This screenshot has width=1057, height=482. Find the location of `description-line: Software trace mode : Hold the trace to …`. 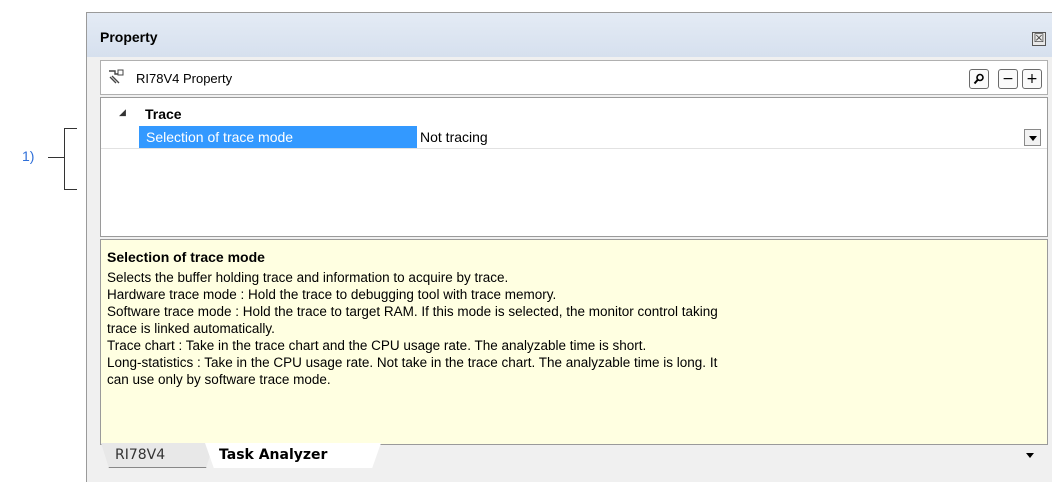

description-line: Software trace mode : Hold the trace to … is located at coordinates (412, 311).